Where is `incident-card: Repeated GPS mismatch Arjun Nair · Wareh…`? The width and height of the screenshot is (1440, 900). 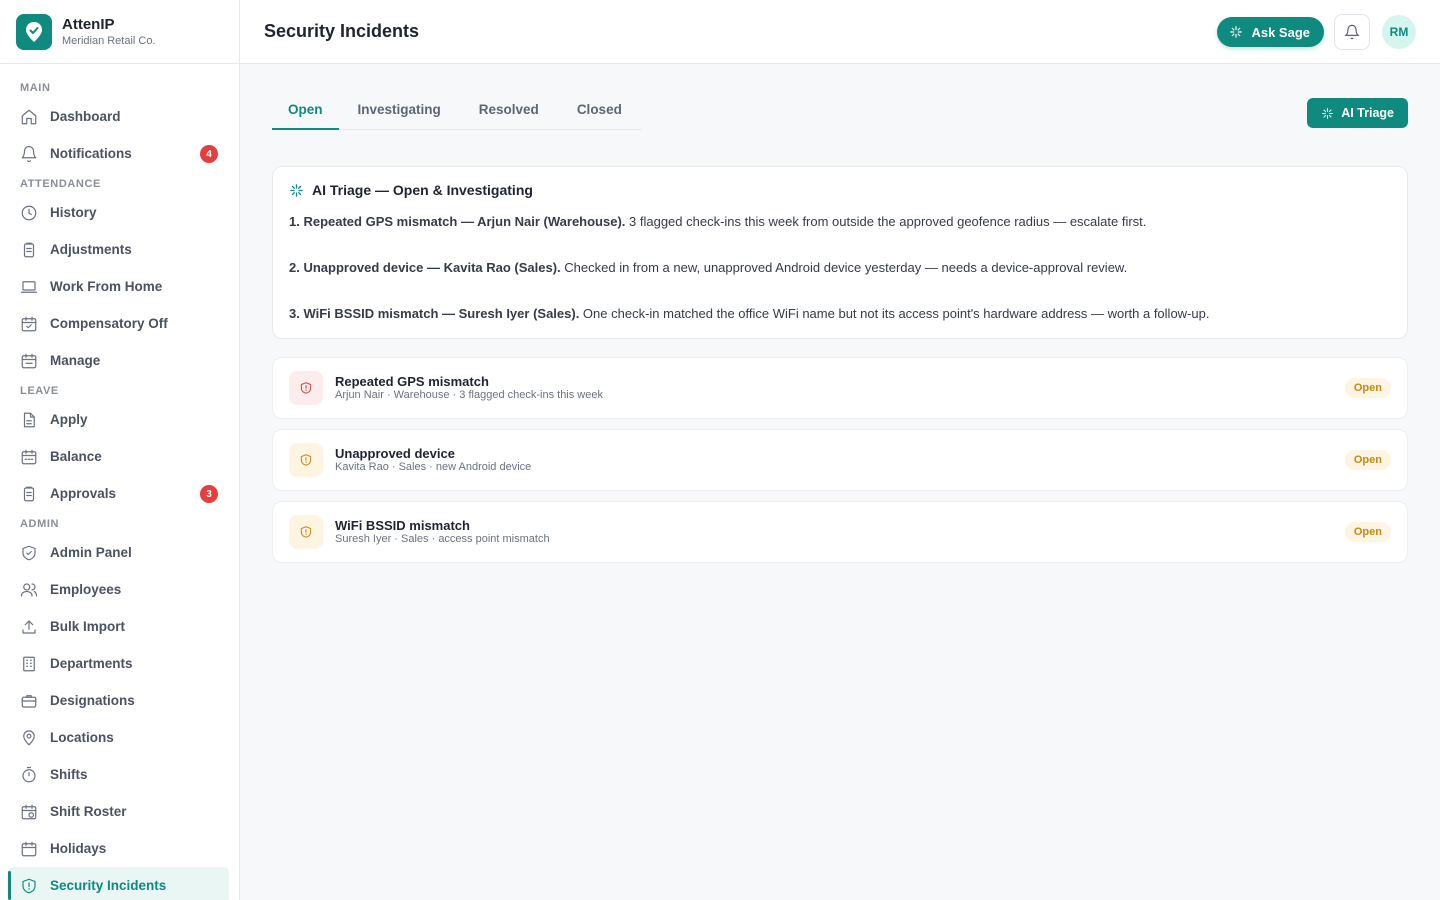
incident-card: Repeated GPS mismatch Arjun Nair · Wareh… is located at coordinates (840, 388).